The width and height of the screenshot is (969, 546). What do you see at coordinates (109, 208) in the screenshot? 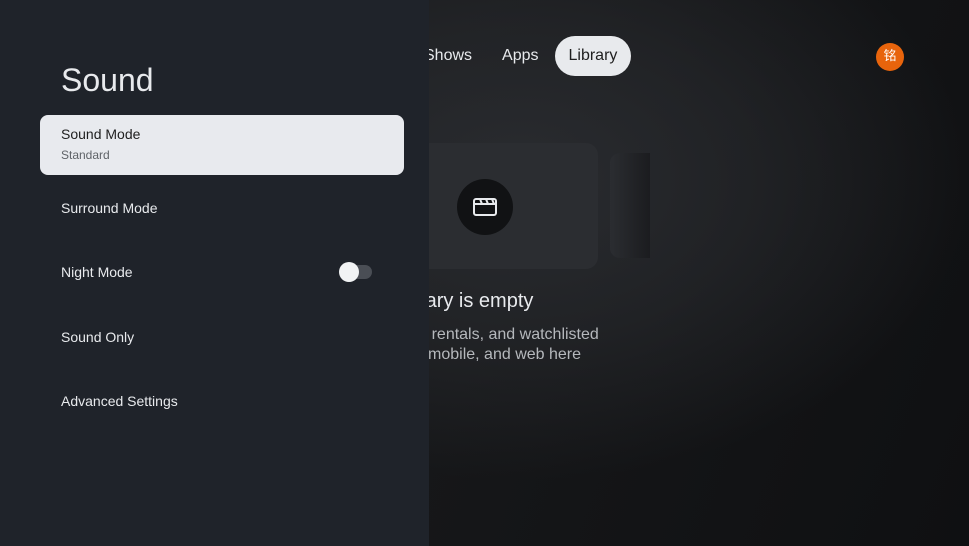
I see `menu-item-label: Surround Mode` at bounding box center [109, 208].